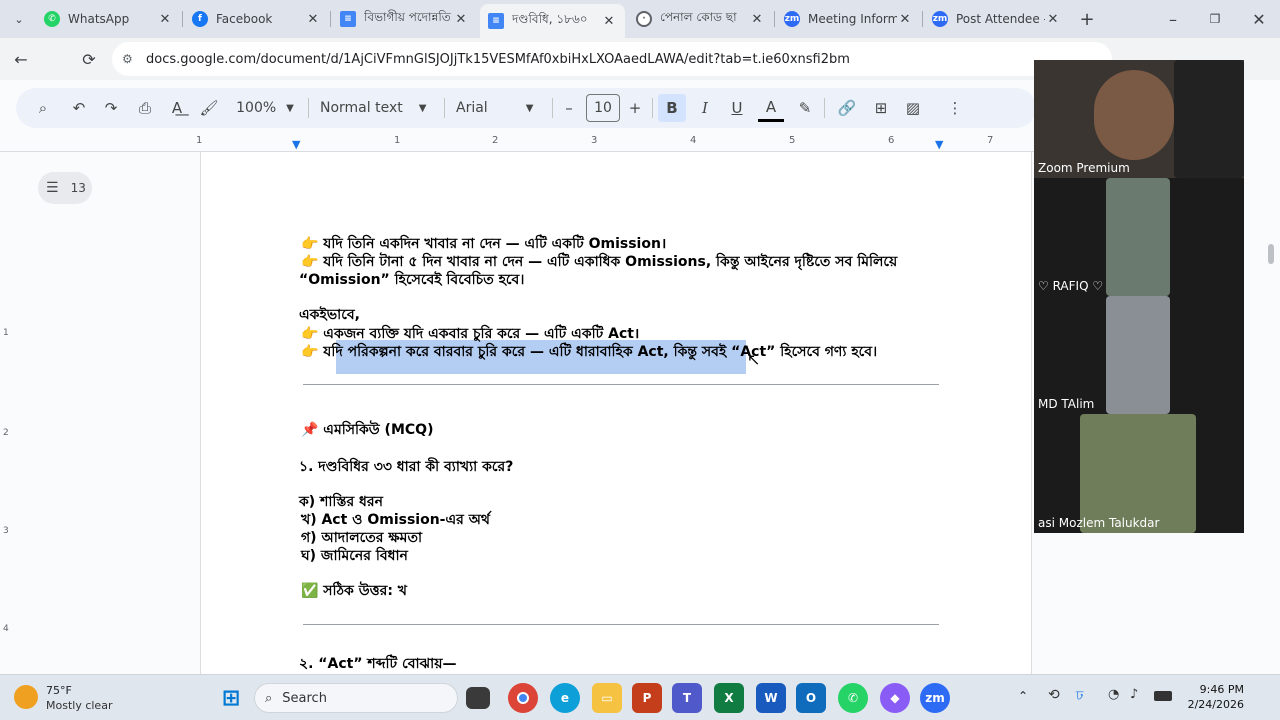 This screenshot has width=1280, height=720. What do you see at coordinates (411, 280) in the screenshot?
I see `doc-line: “Omission” হিসেবেই বিবেচিত হবে।` at bounding box center [411, 280].